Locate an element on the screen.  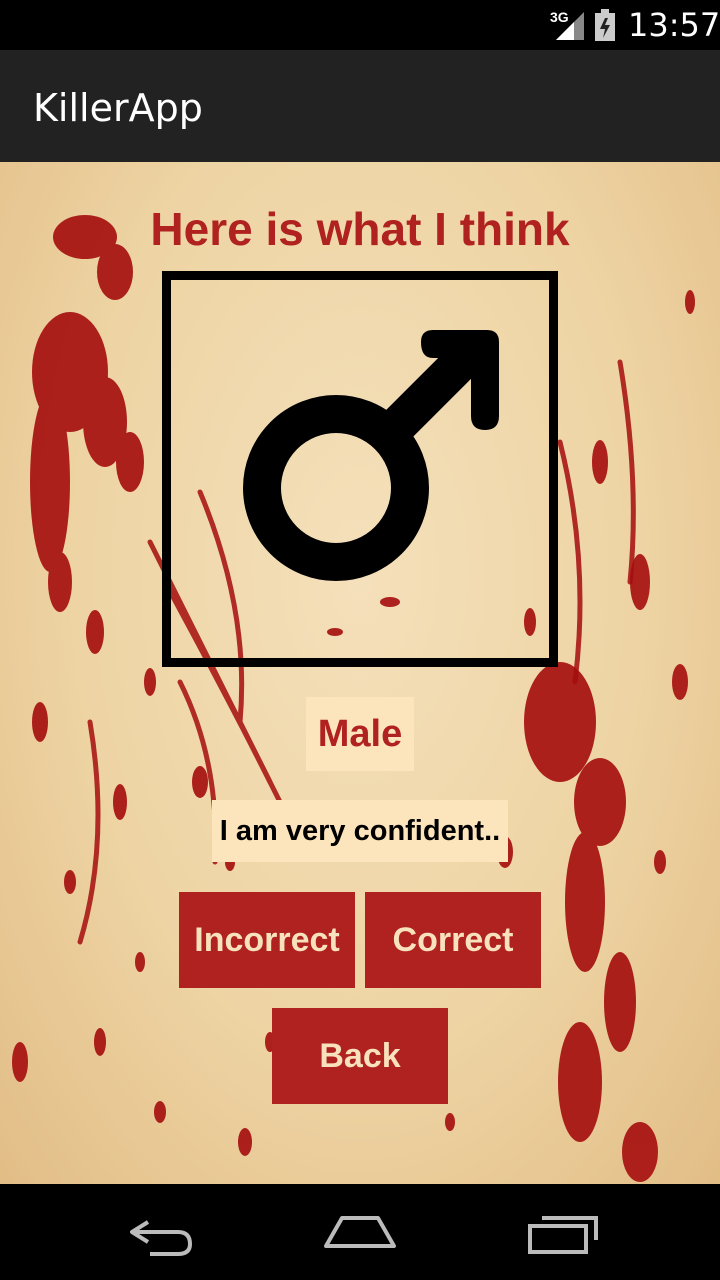
correct-button: Correct is located at coordinates (453, 940).